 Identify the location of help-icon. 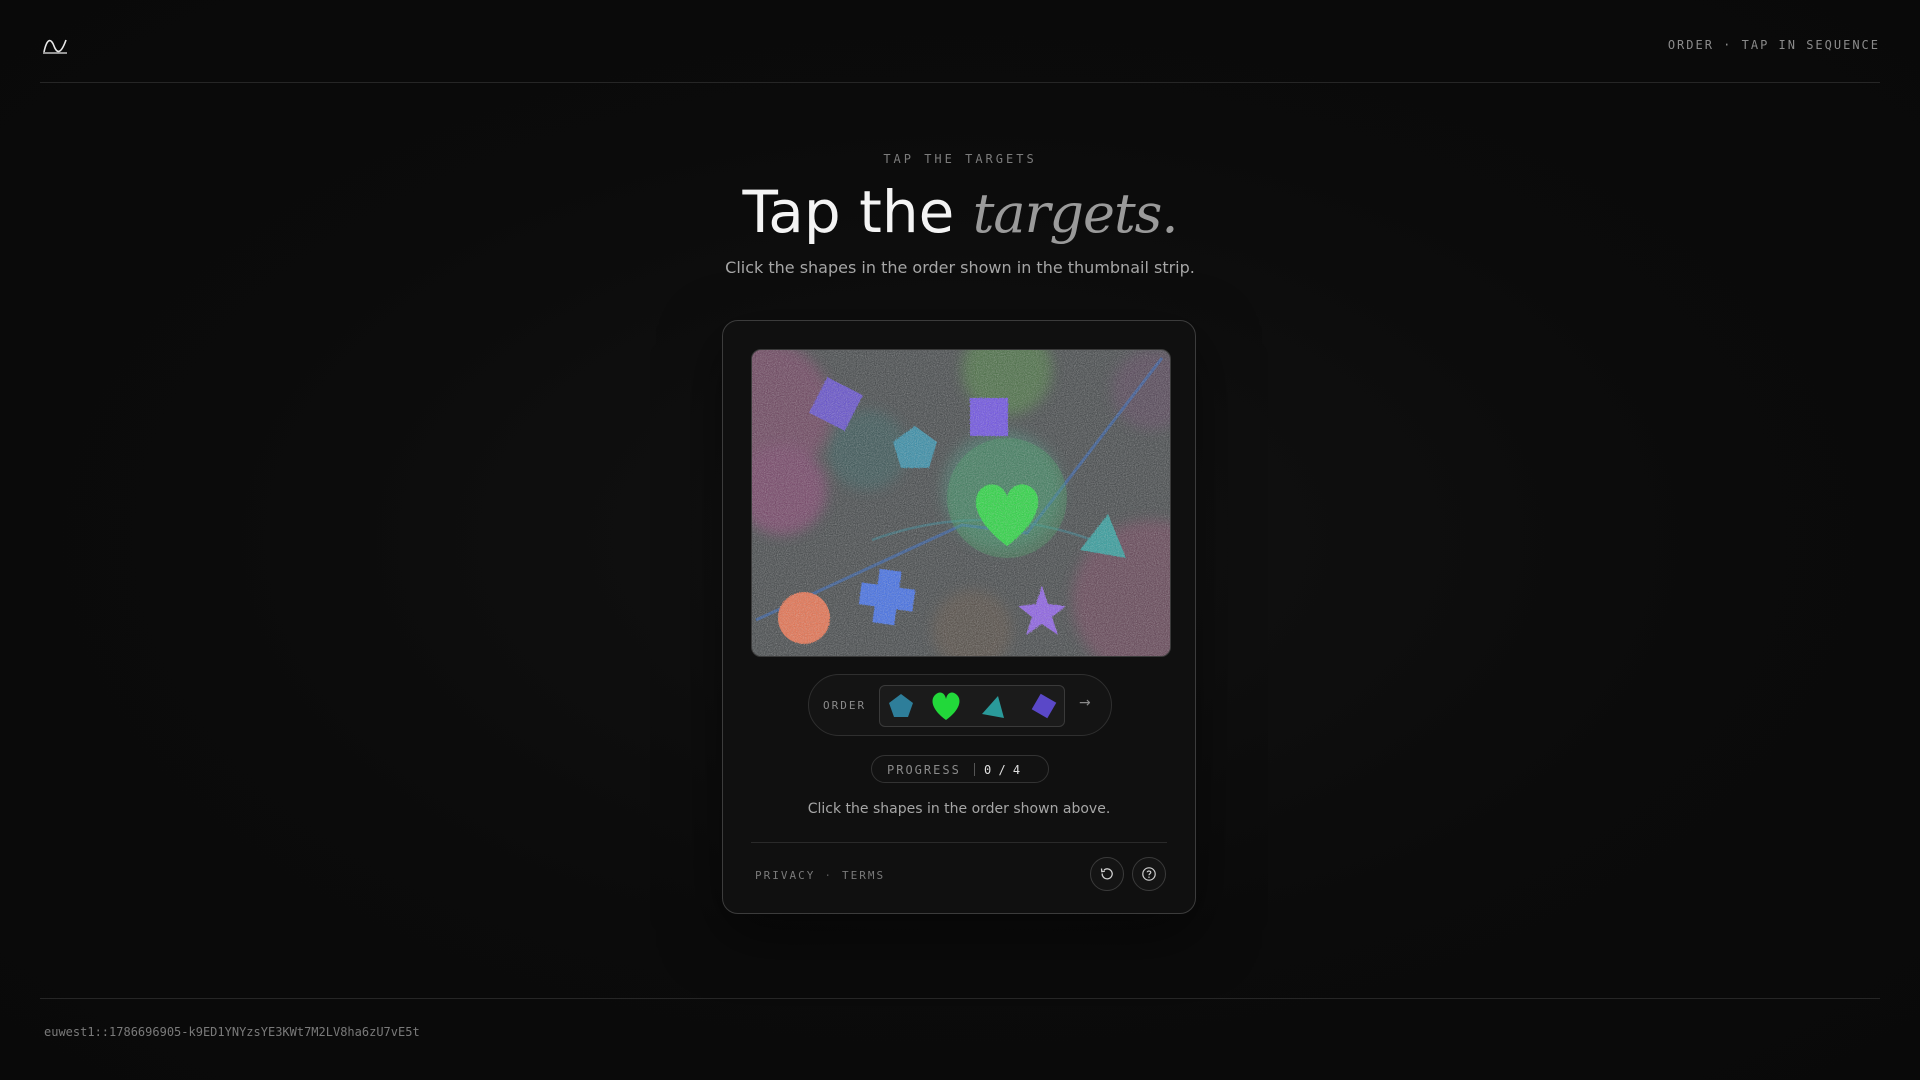
(1149, 874).